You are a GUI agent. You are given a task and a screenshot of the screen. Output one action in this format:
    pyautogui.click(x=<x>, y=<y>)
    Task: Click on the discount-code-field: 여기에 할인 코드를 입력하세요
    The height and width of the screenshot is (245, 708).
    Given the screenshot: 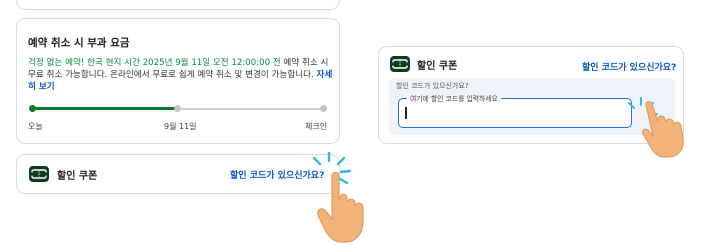 What is the action you would take?
    pyautogui.click(x=515, y=110)
    